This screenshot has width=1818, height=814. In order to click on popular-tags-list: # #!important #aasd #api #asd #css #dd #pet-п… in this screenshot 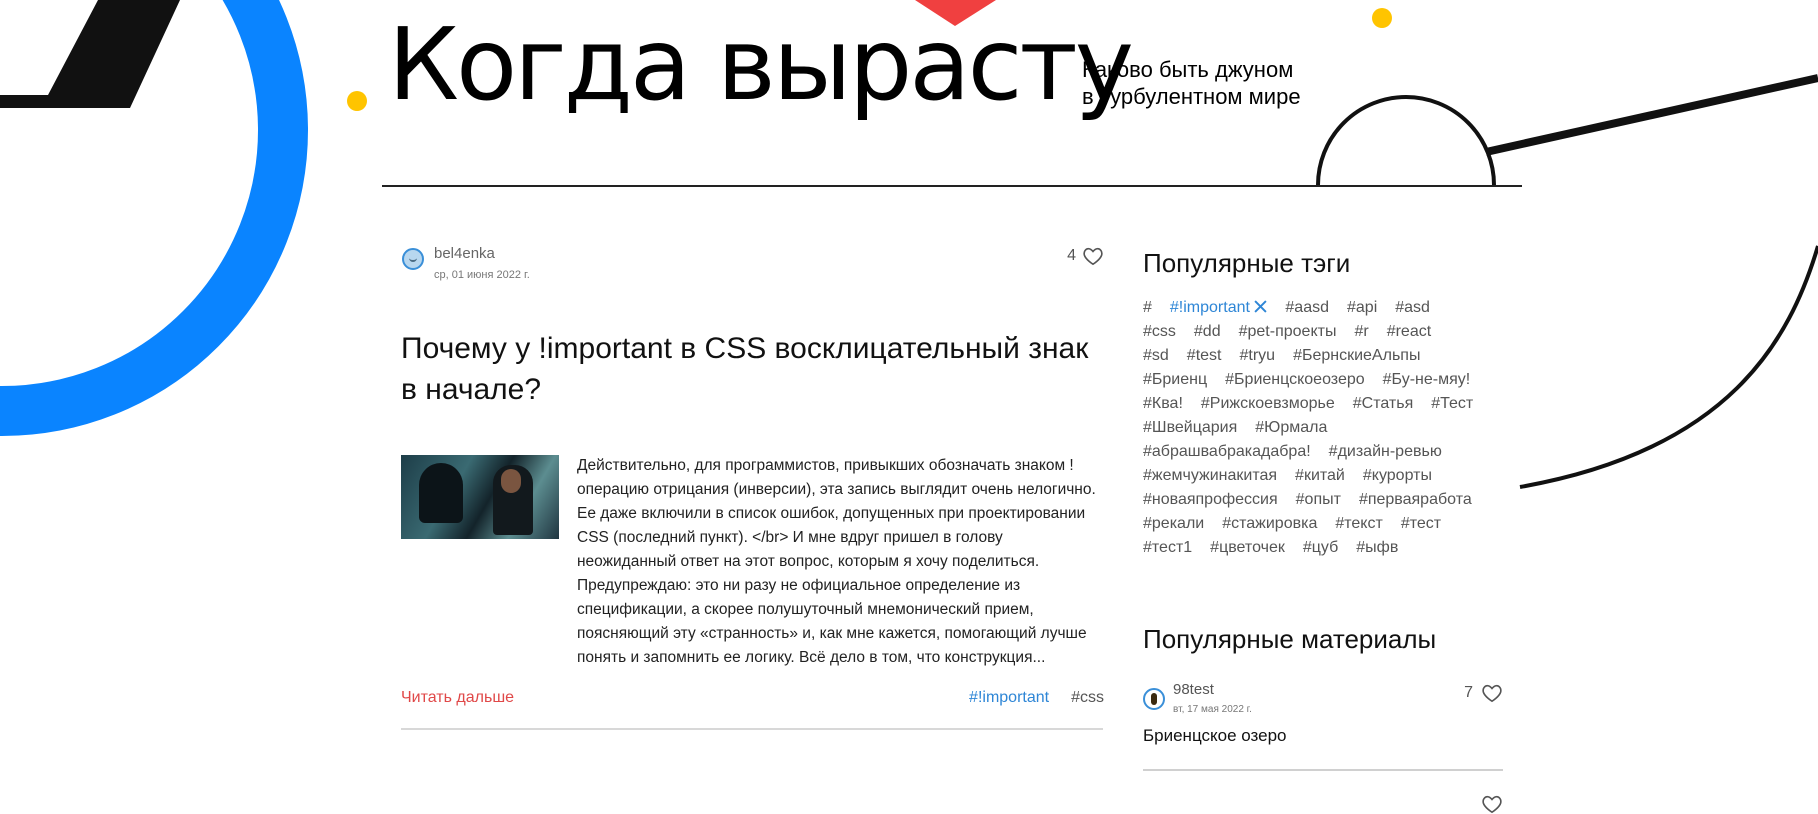, I will do `click(1323, 428)`.